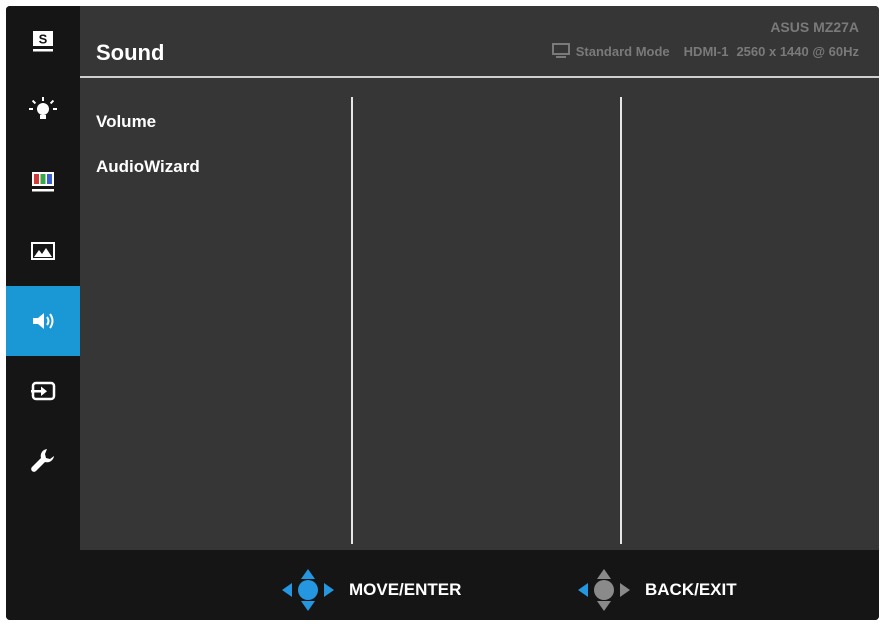  Describe the element at coordinates (130, 52) in the screenshot. I see `page-title: Sound` at that location.